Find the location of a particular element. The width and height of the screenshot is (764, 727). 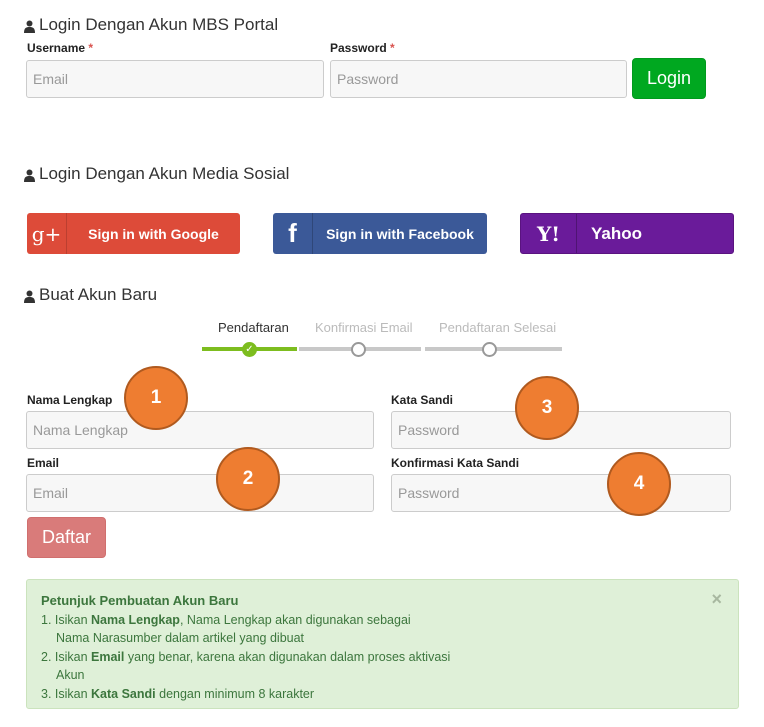

facebook-signin-button: f Sign in with Facebook is located at coordinates (380, 233).